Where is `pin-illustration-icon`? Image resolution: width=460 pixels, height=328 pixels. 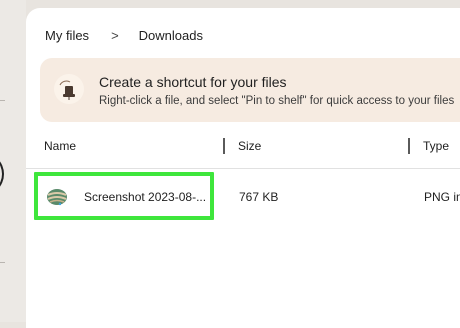
pin-illustration-icon is located at coordinates (69, 89).